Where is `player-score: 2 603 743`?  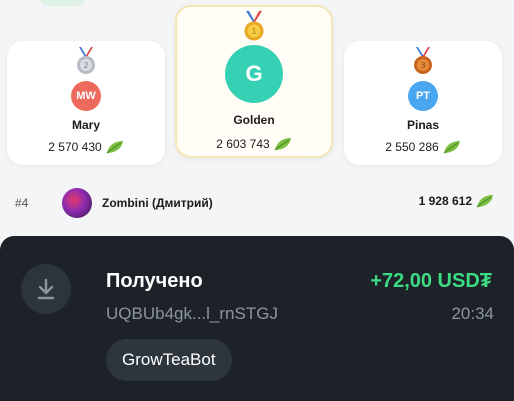 player-score: 2 603 743 is located at coordinates (254, 144).